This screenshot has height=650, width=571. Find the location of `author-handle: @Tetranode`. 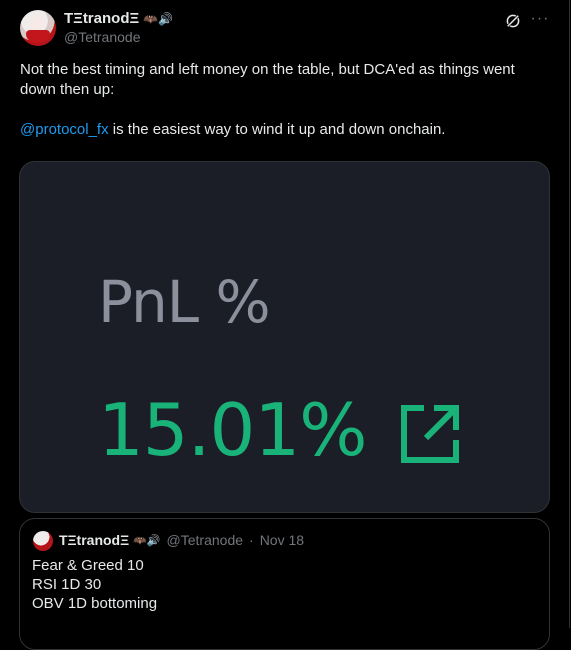

author-handle: @Tetranode is located at coordinates (102, 37).